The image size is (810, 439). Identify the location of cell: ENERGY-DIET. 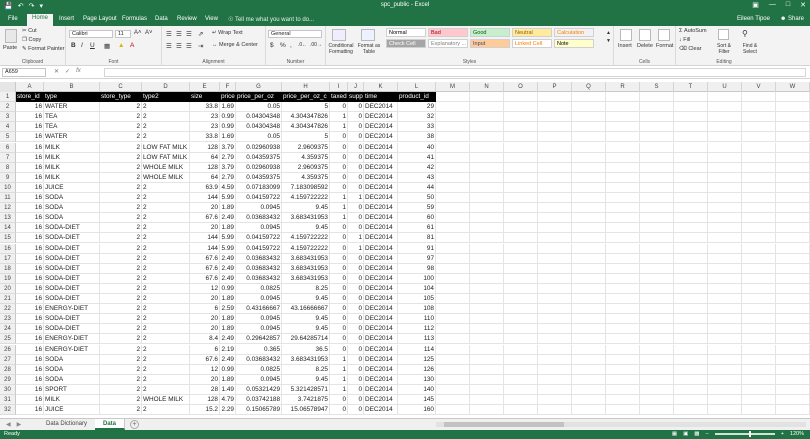
(72, 309).